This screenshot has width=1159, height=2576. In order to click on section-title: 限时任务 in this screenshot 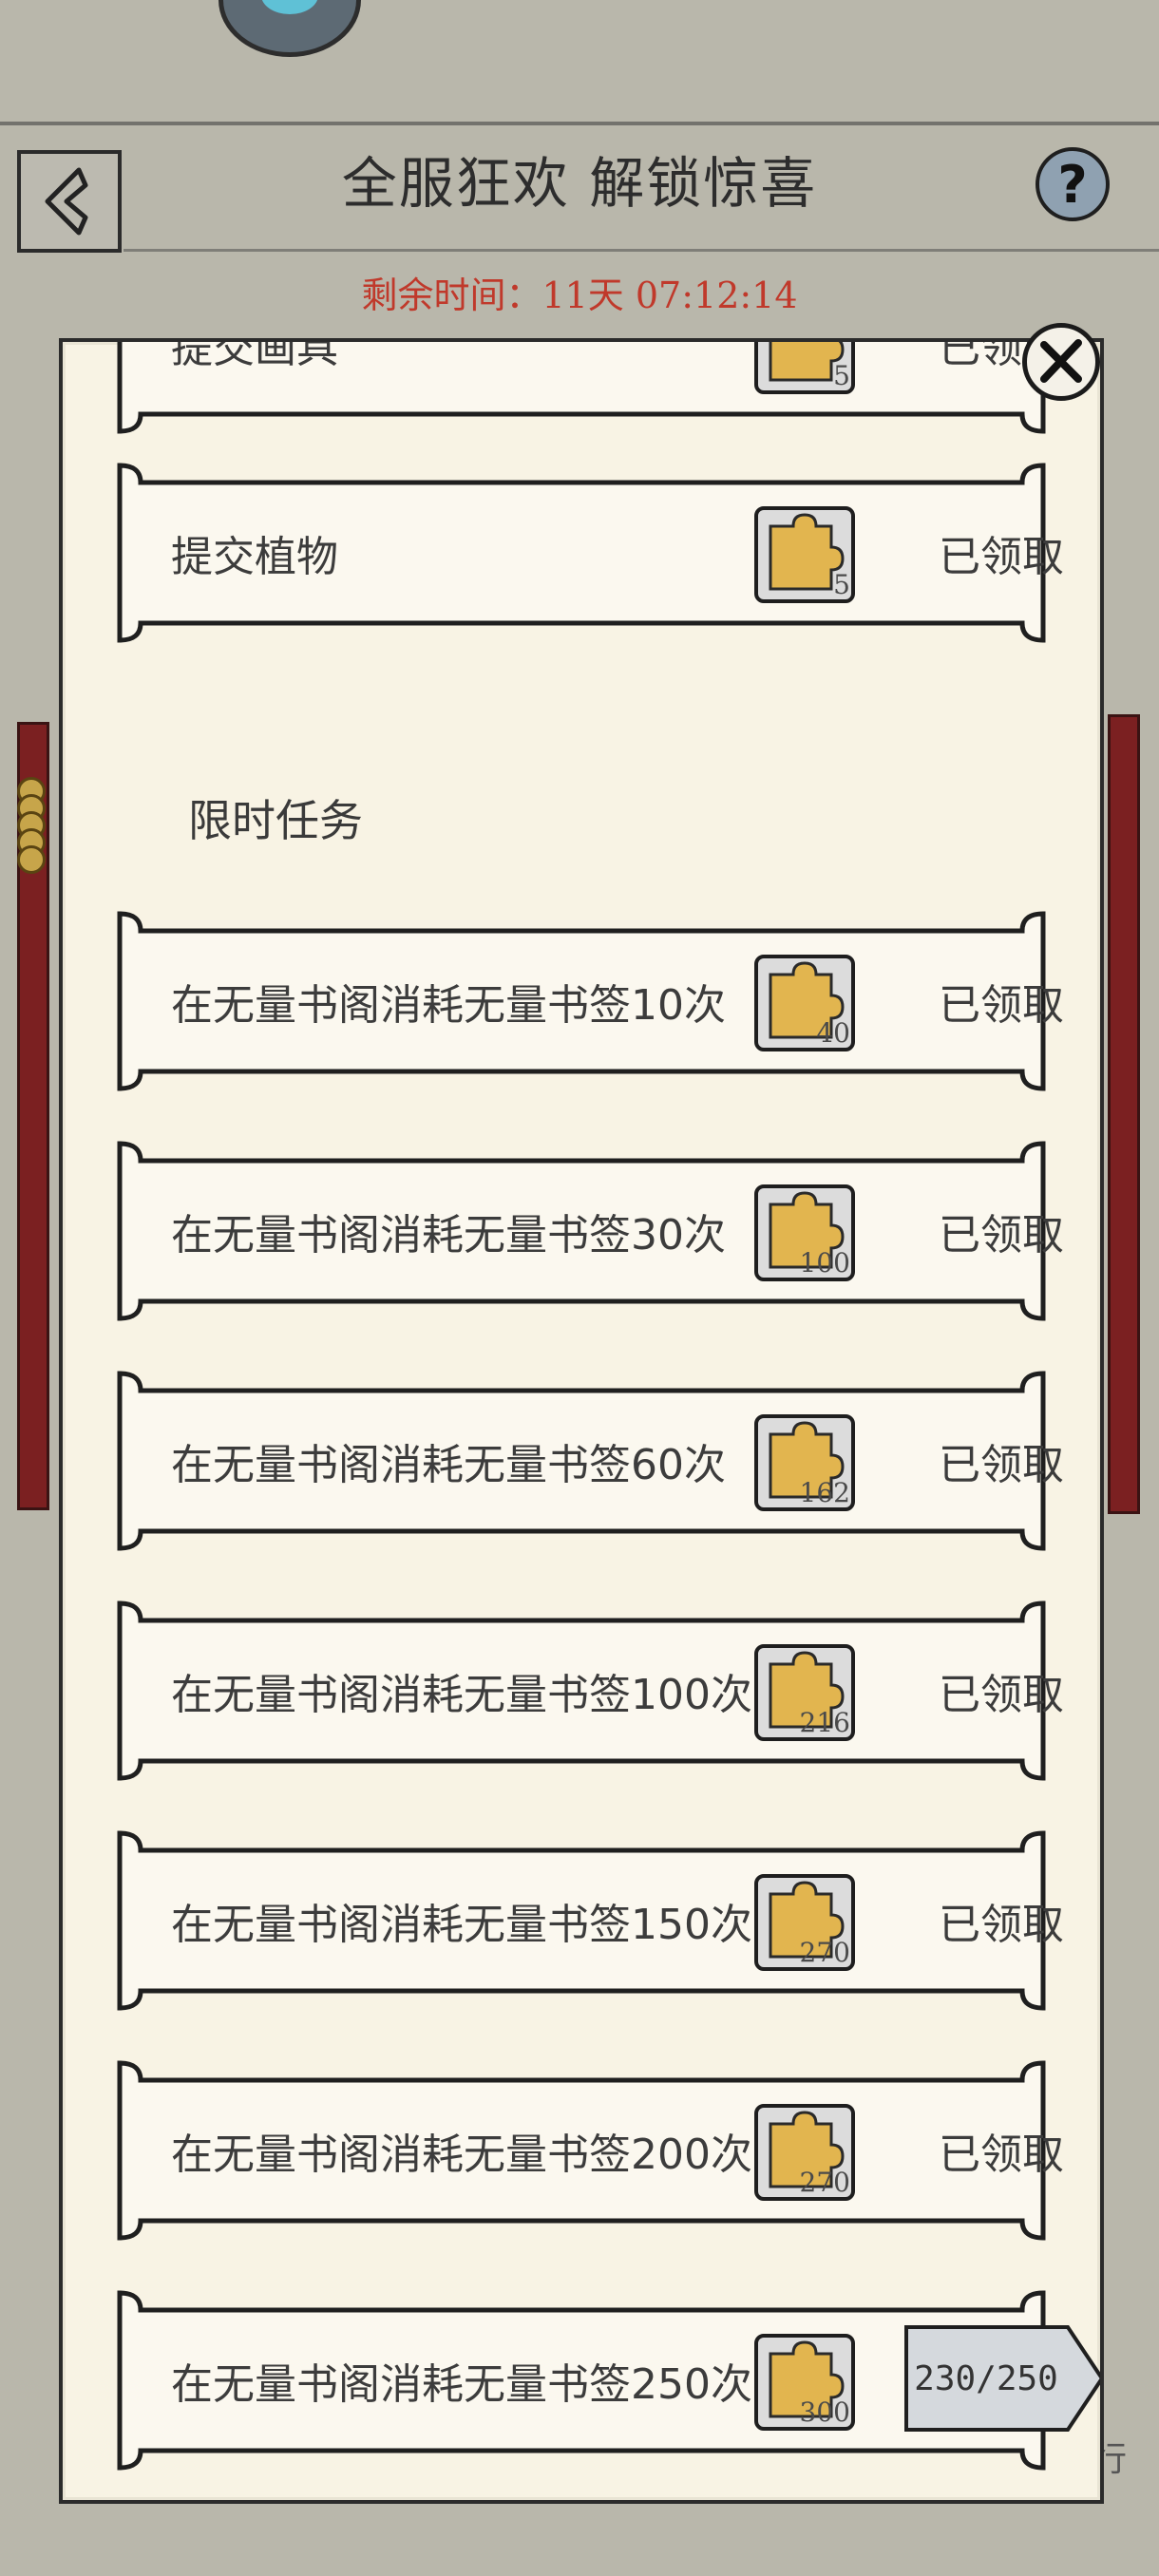, I will do `click(275, 820)`.